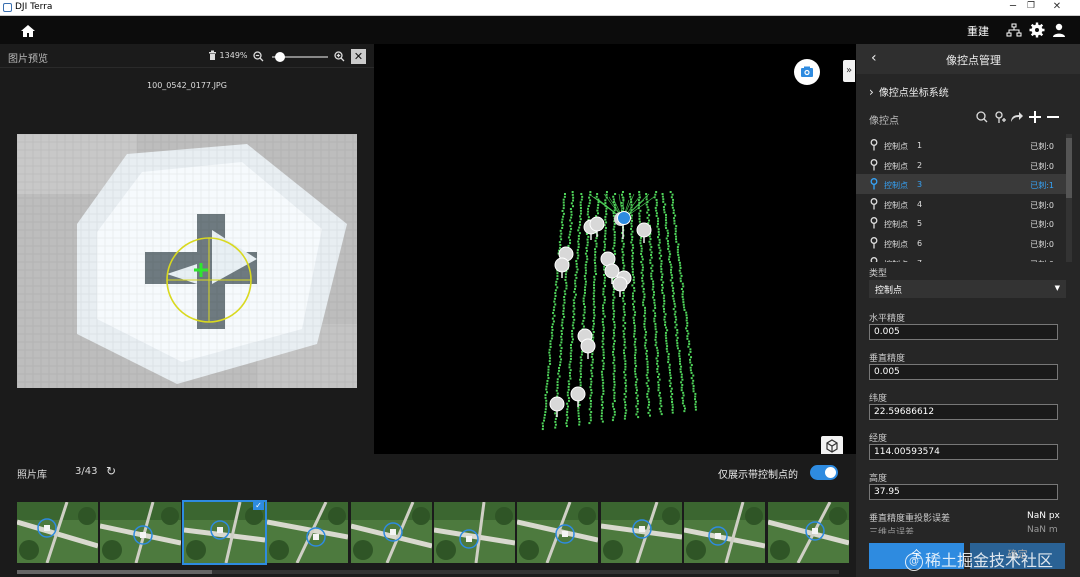  Describe the element at coordinates (622, 225) in the screenshot. I see `selected-gcp-pin-icon` at that location.